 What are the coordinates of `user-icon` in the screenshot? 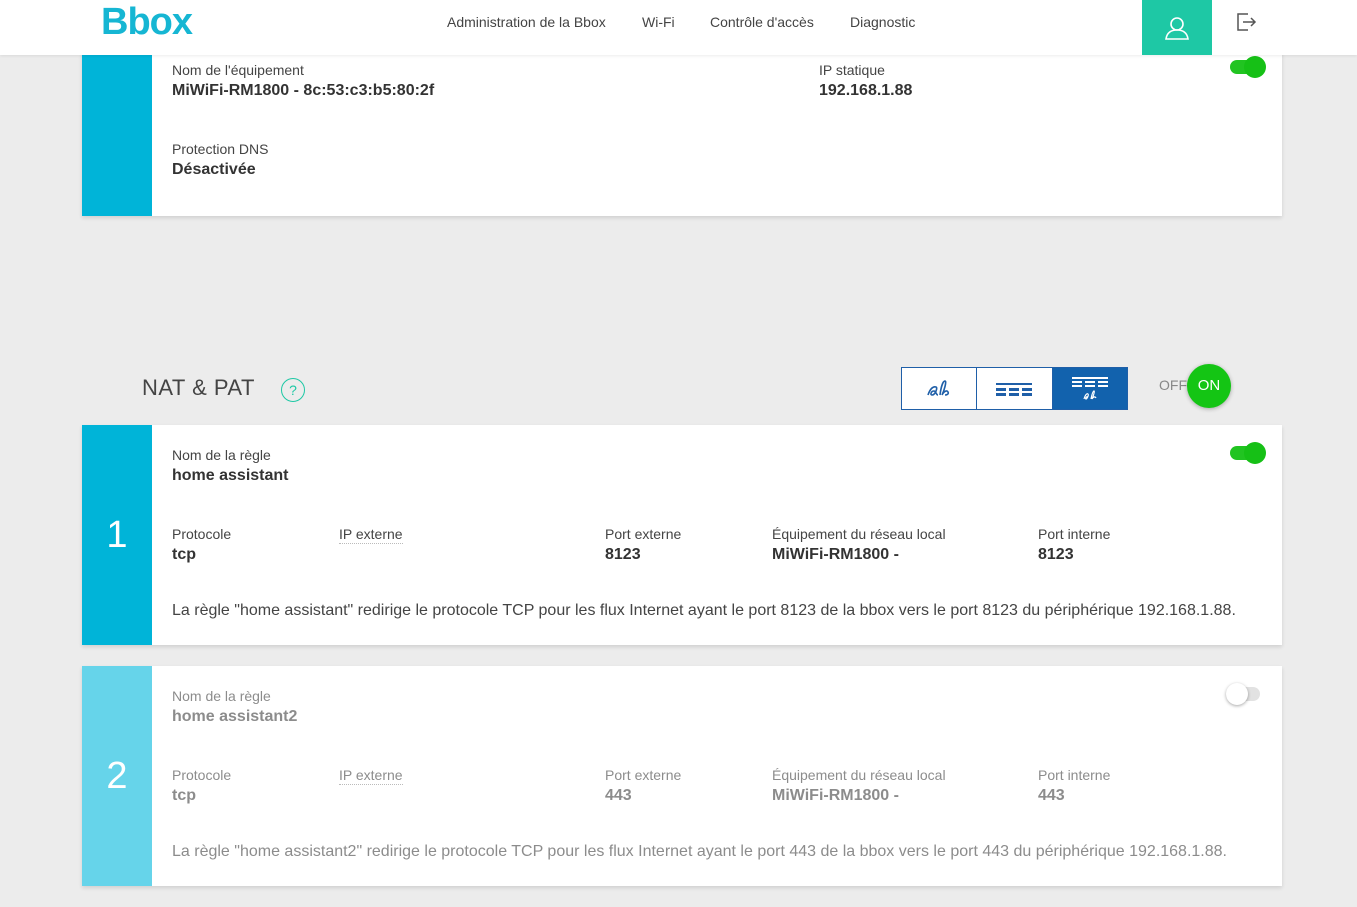 It's located at (1177, 28).